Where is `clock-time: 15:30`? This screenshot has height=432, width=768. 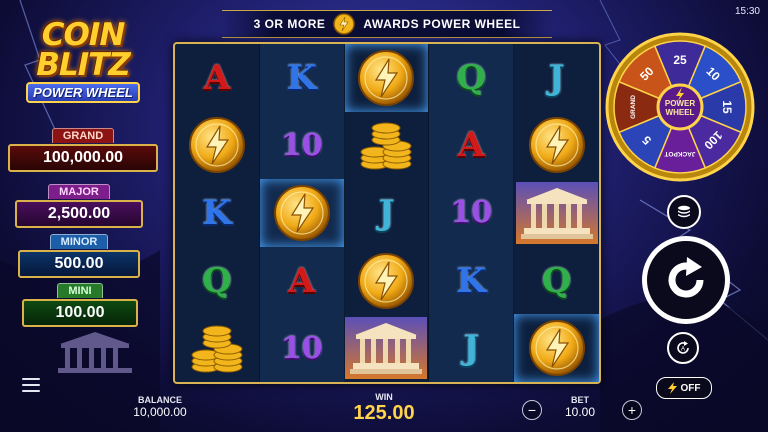 clock-time: 15:30 is located at coordinates (747, 11).